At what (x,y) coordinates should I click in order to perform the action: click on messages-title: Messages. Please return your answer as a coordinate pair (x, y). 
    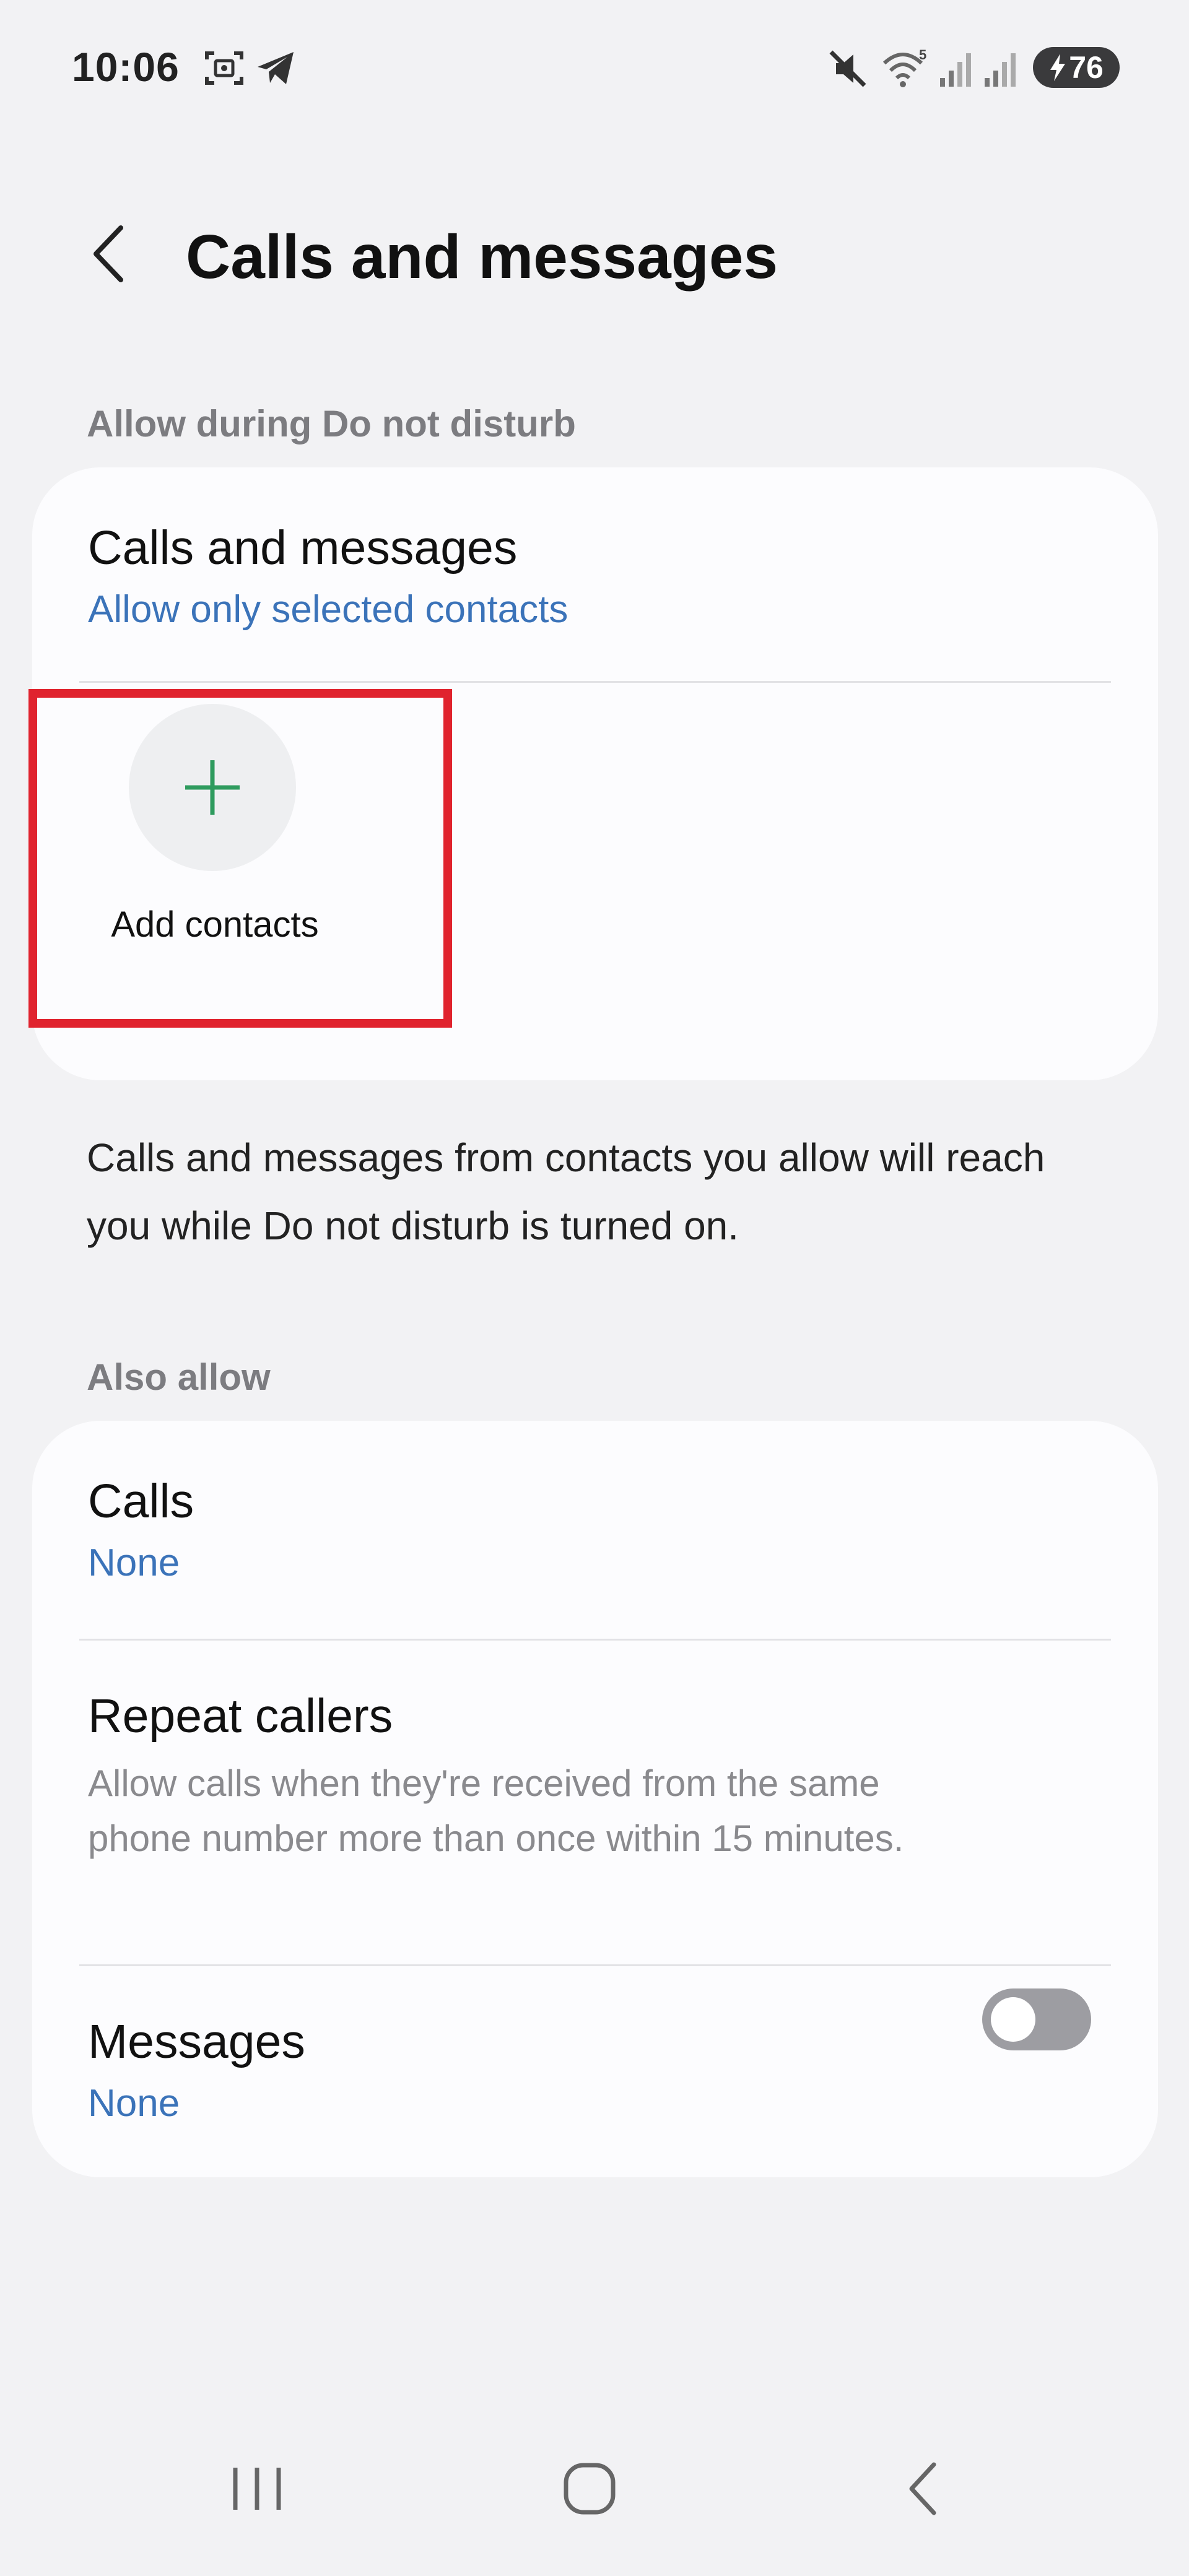
    Looking at the image, I should click on (196, 2041).